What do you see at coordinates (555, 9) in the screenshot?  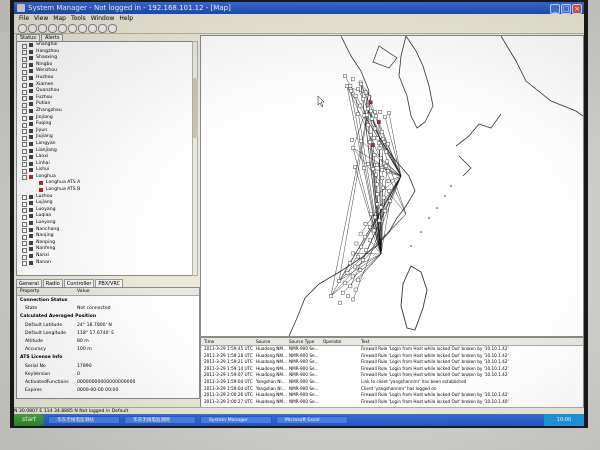 I see `minimize-button: _` at bounding box center [555, 9].